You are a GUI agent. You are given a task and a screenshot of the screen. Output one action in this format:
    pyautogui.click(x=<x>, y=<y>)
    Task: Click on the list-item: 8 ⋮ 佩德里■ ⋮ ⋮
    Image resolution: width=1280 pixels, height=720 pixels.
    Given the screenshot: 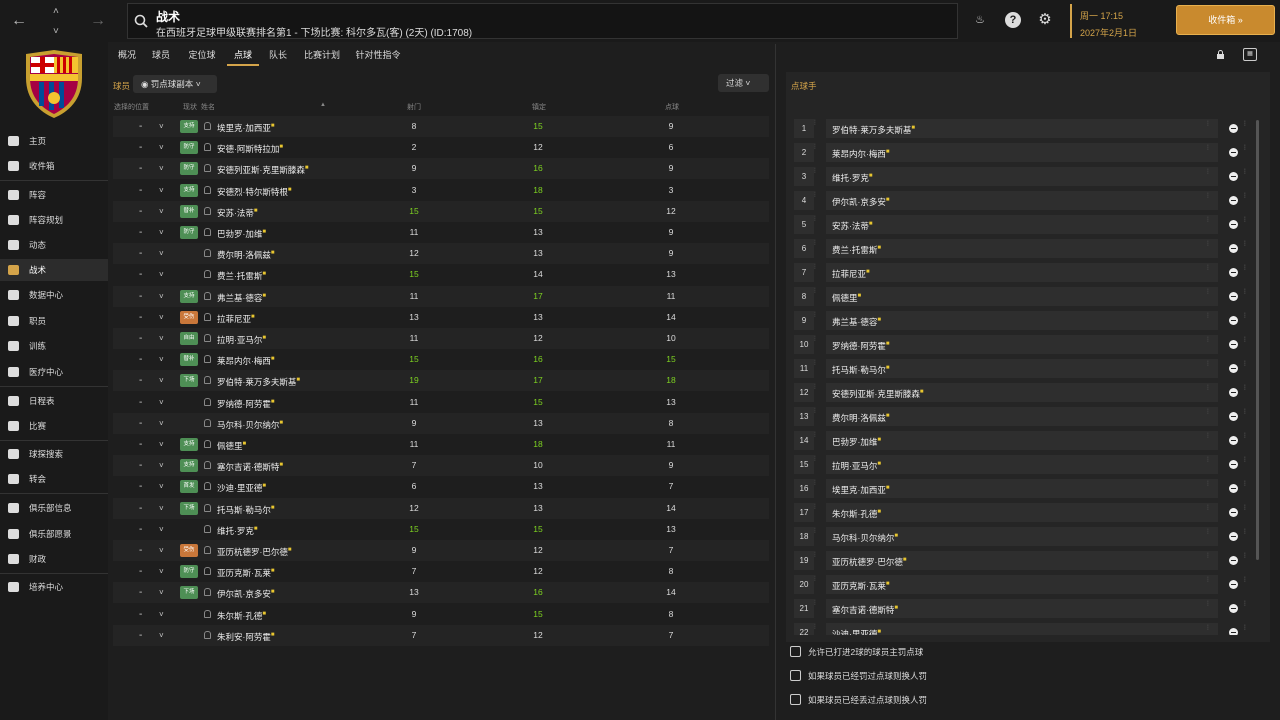 What is the action you would take?
    pyautogui.click(x=1024, y=296)
    